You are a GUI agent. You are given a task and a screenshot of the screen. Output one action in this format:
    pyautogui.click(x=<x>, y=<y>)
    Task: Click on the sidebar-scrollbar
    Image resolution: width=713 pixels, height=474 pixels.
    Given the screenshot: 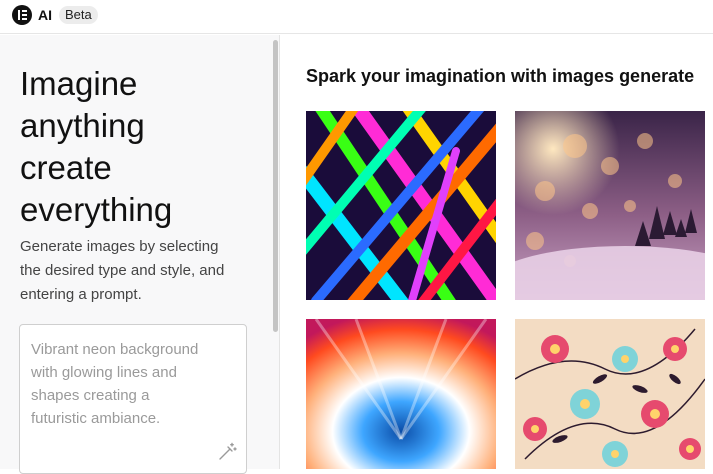 What is the action you would take?
    pyautogui.click(x=275, y=186)
    